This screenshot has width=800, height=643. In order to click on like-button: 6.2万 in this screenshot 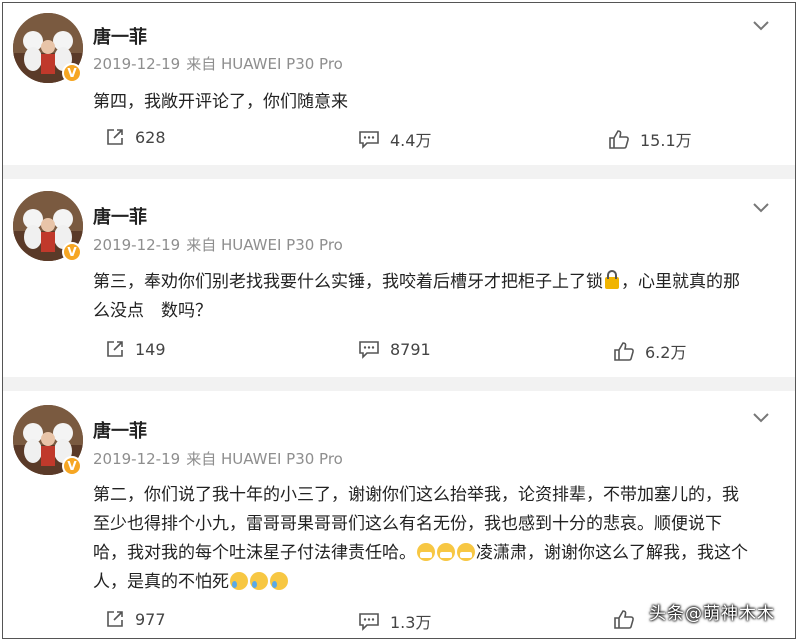, I will do `click(649, 351)`.